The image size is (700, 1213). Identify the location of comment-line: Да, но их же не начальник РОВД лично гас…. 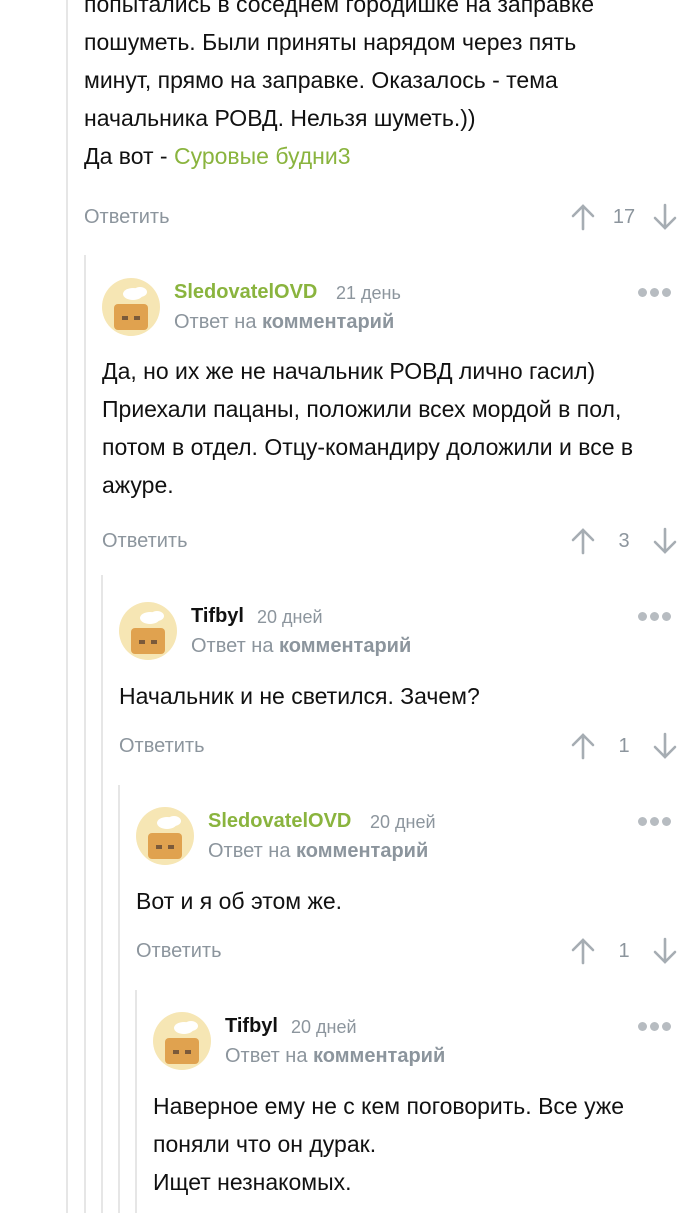
(349, 371).